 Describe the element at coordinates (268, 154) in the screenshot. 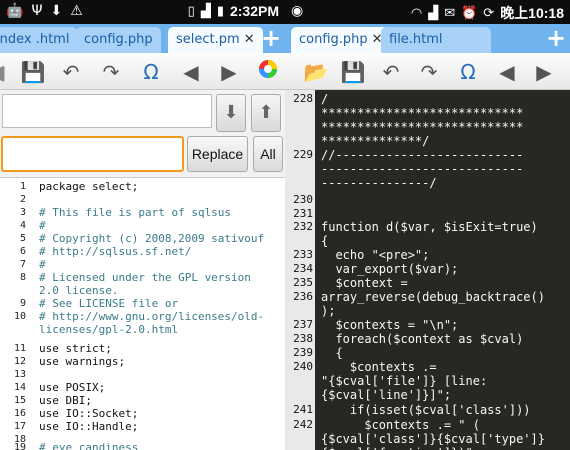

I see `replace-all-button: All` at that location.